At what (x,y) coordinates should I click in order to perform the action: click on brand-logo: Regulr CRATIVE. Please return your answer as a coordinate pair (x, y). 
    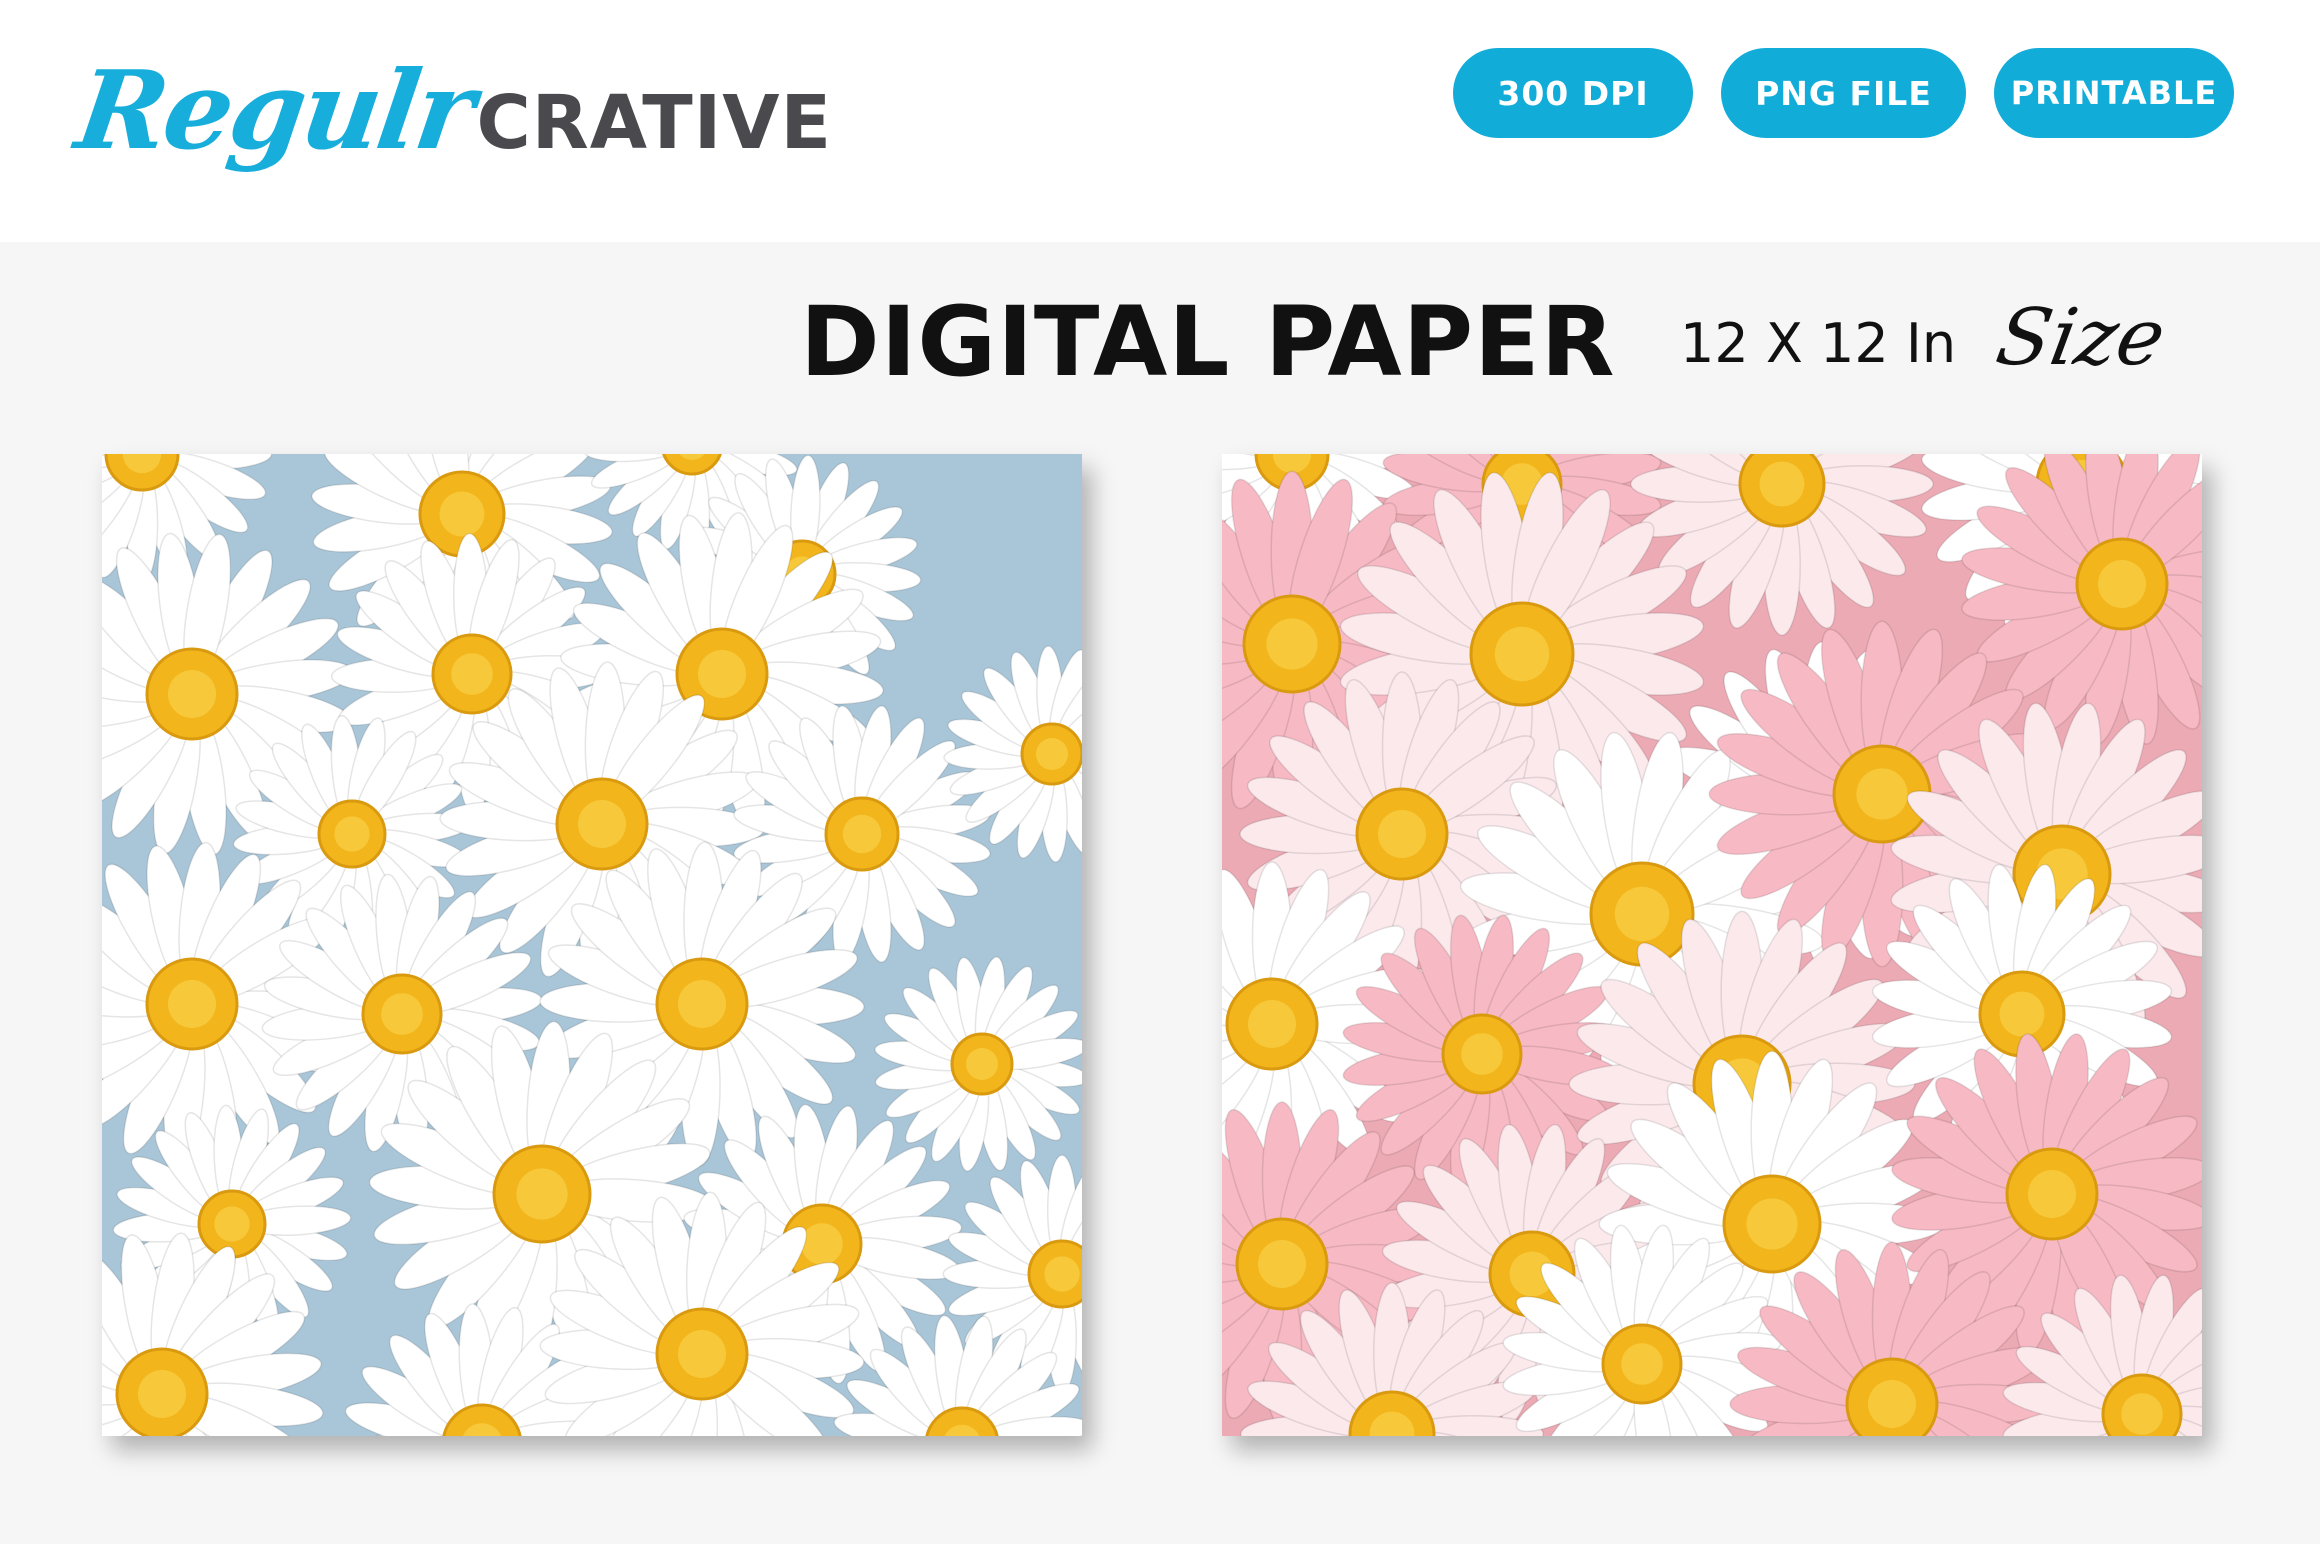
    Looking at the image, I should click on (450, 111).